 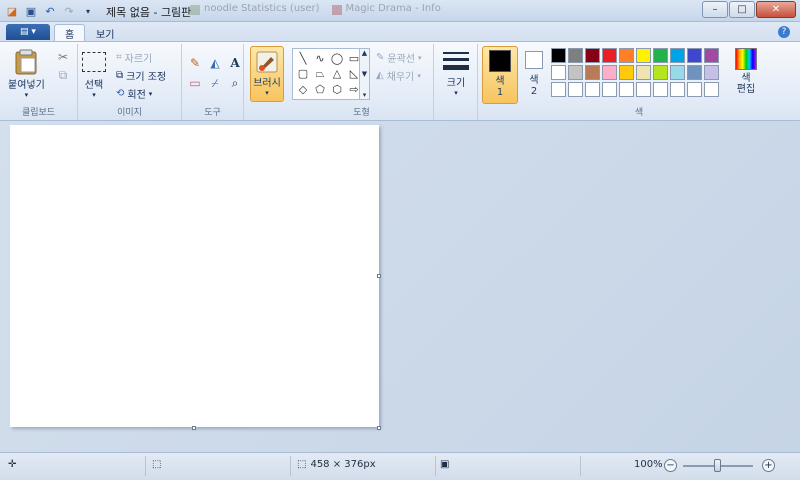 What do you see at coordinates (746, 71) in the screenshot?
I see `edit-colors-button: 색 편집` at bounding box center [746, 71].